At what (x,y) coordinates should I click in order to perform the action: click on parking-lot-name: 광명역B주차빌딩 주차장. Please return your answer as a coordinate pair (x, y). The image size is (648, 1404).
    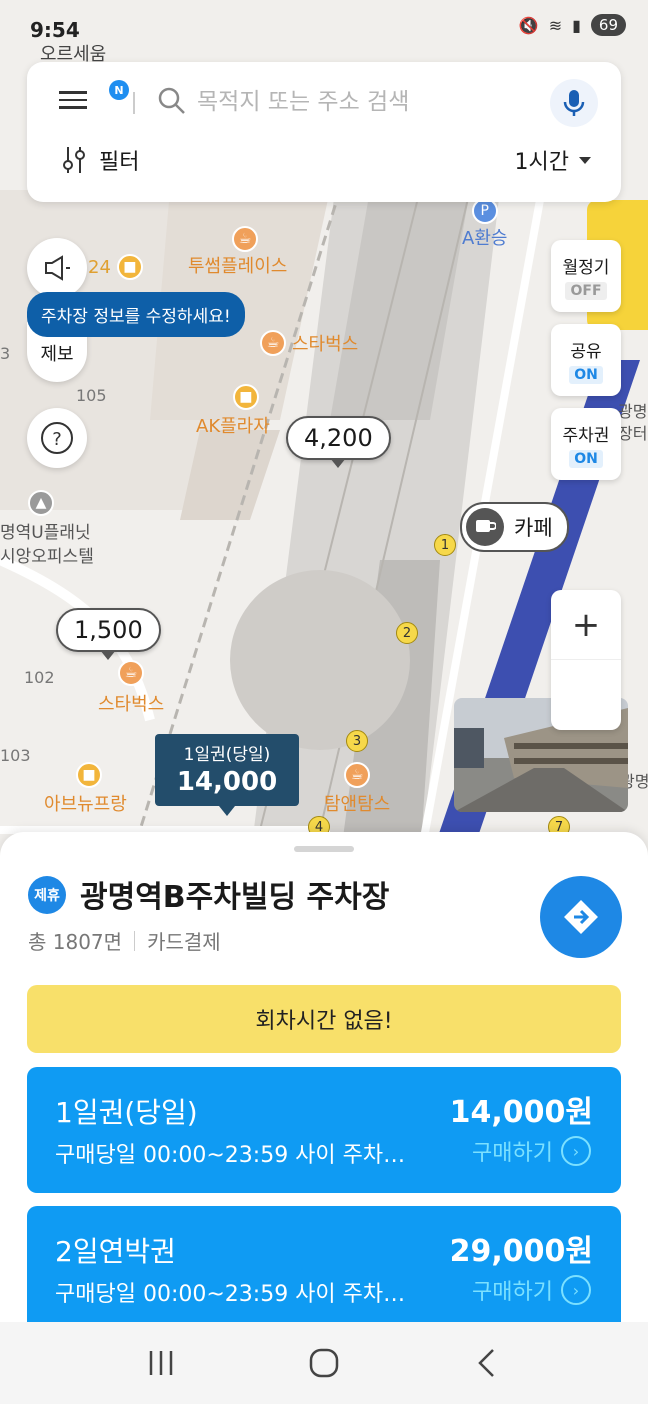
    Looking at the image, I should click on (235, 897).